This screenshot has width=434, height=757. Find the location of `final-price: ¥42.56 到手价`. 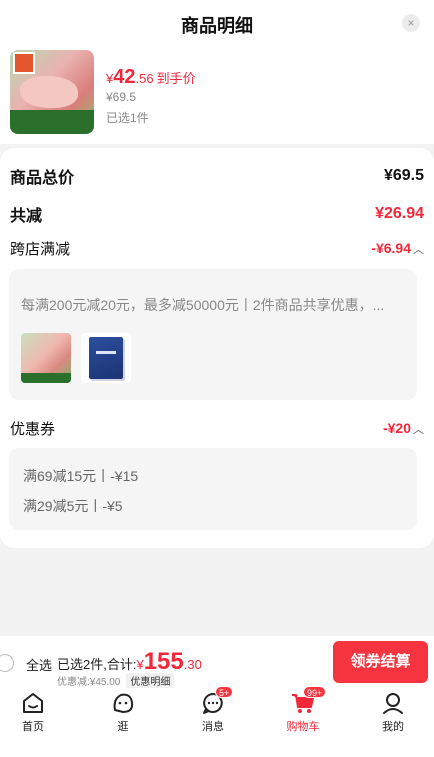

final-price: ¥42.56 到手价 is located at coordinates (151, 77).